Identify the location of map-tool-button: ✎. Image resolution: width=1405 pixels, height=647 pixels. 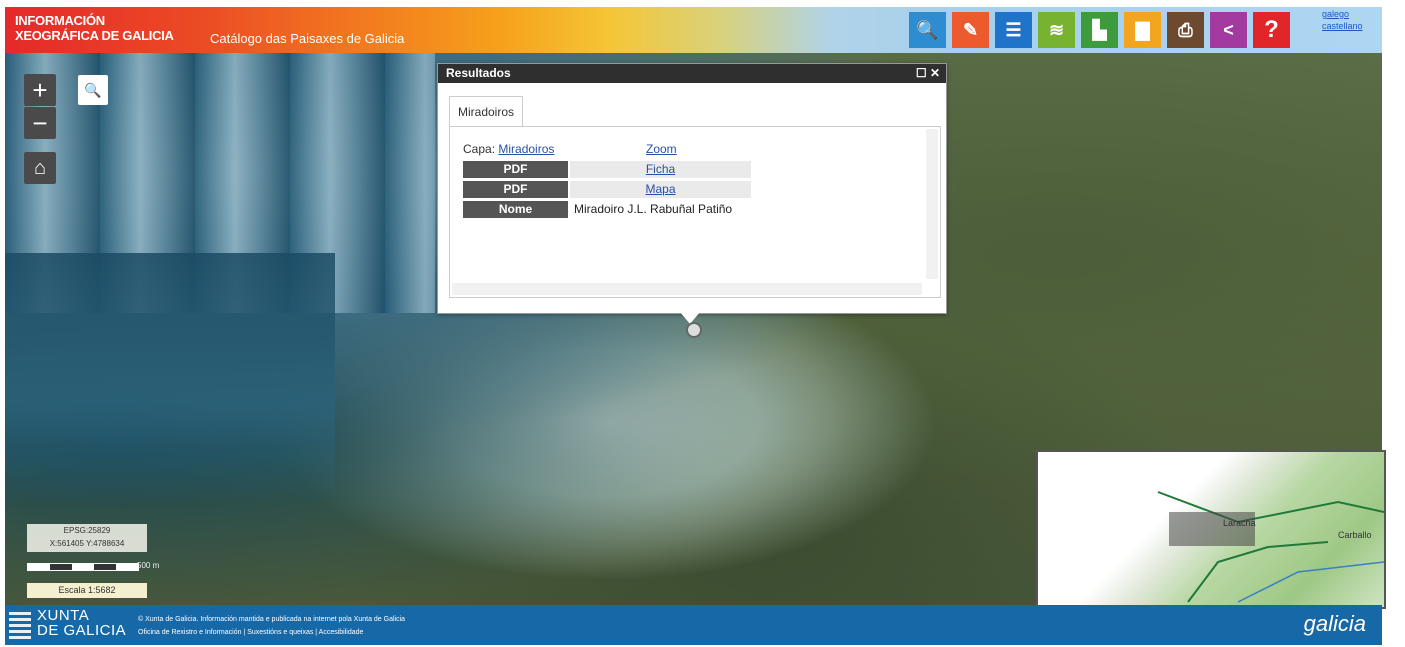
(970, 30).